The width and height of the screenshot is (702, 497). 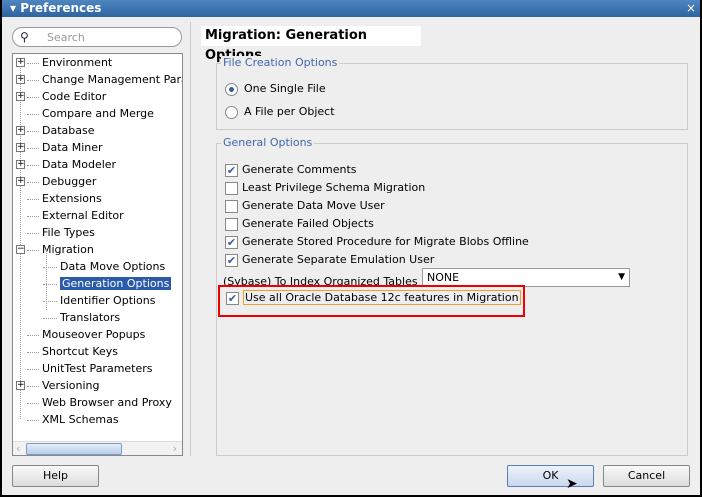 I want to click on checkbox-option: Generate Data Move User, so click(x=305, y=206).